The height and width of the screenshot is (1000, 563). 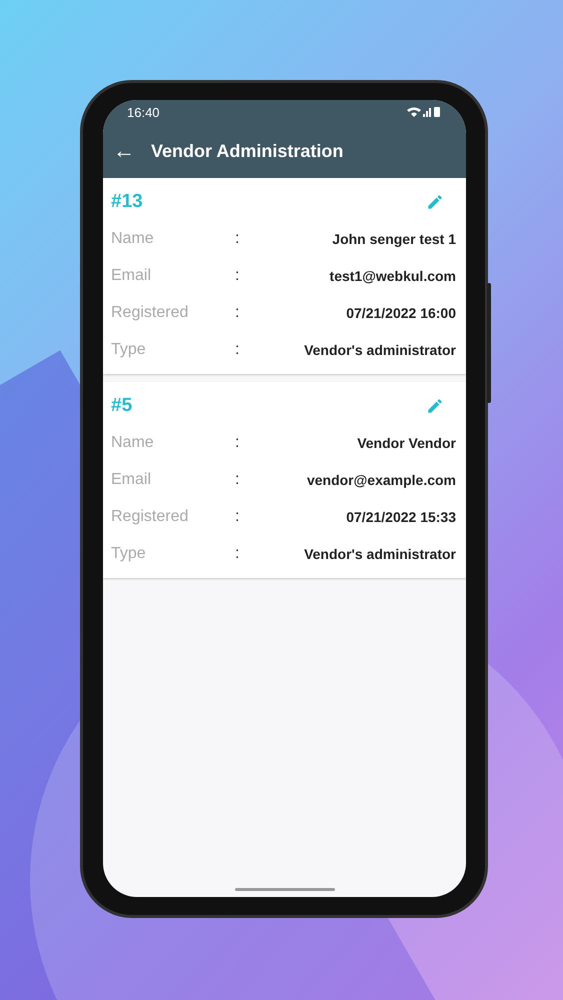 What do you see at coordinates (393, 238) in the screenshot?
I see `field-value: John senger test 1` at bounding box center [393, 238].